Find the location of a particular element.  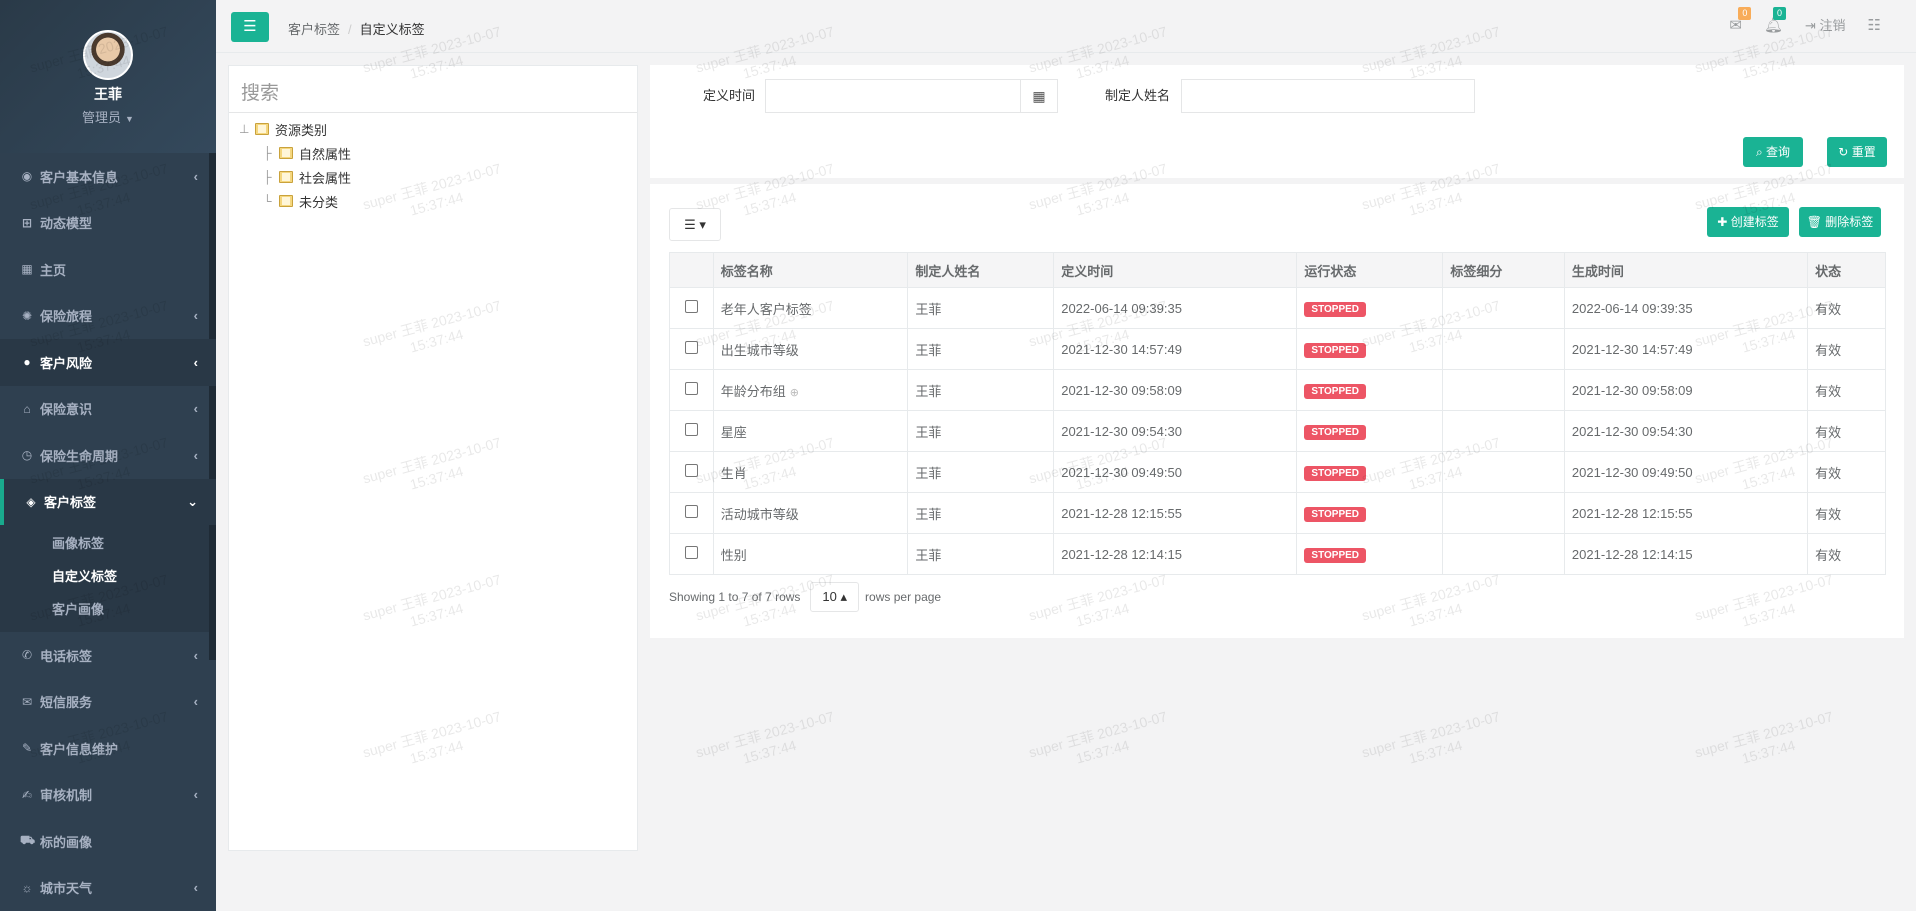

tree-node-label: 自然属性 is located at coordinates (325, 154).